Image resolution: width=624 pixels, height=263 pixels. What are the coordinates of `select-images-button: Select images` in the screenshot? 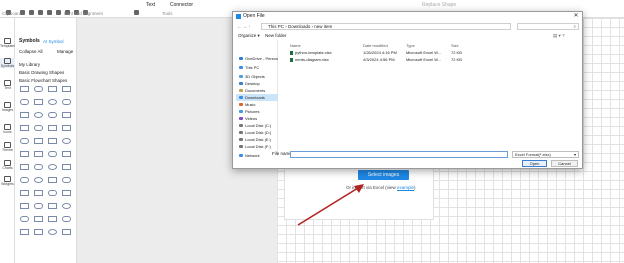 It's located at (383, 175).